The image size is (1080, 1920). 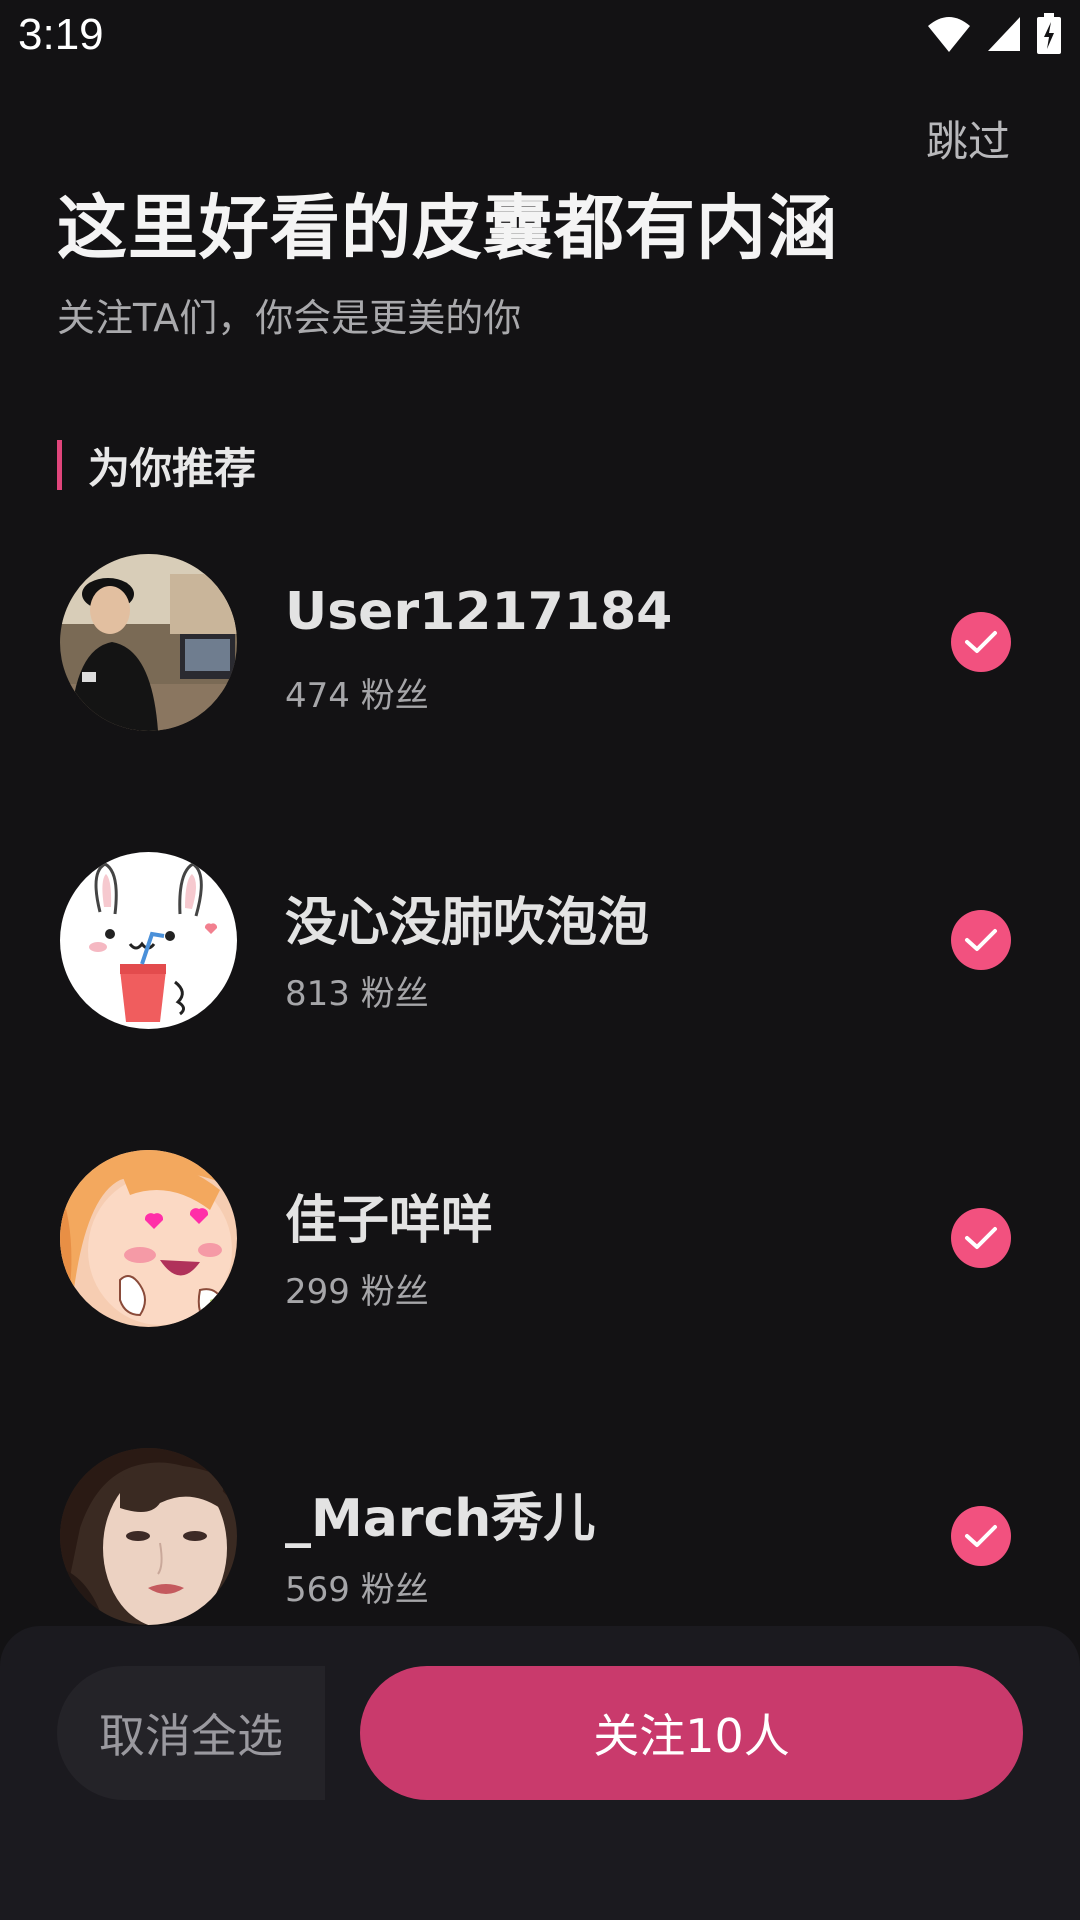 What do you see at coordinates (467, 923) in the screenshot?
I see `user-name: 没心没肺吹泡泡` at bounding box center [467, 923].